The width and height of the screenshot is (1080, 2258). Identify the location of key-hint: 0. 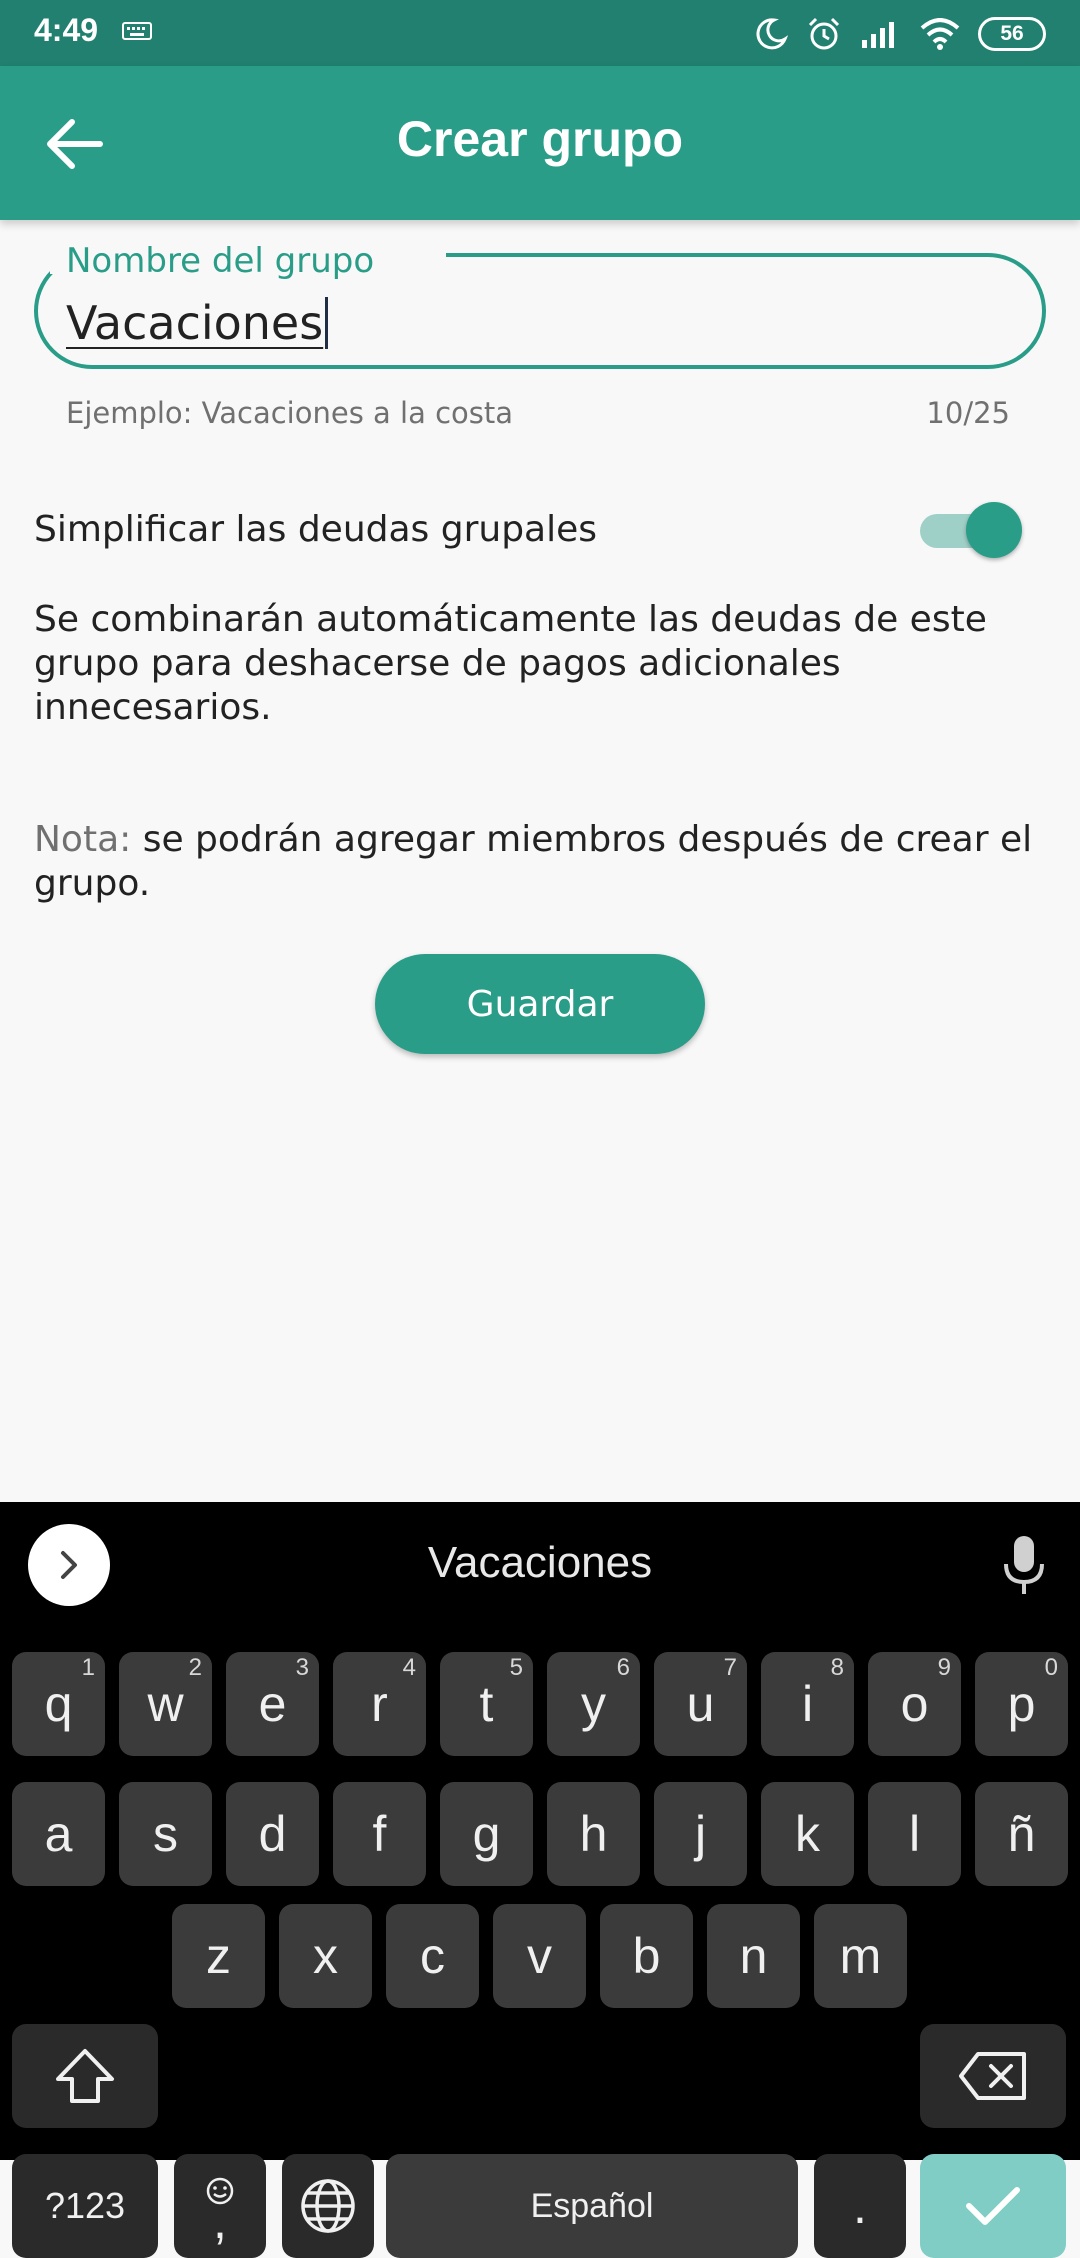
(1051, 1667).